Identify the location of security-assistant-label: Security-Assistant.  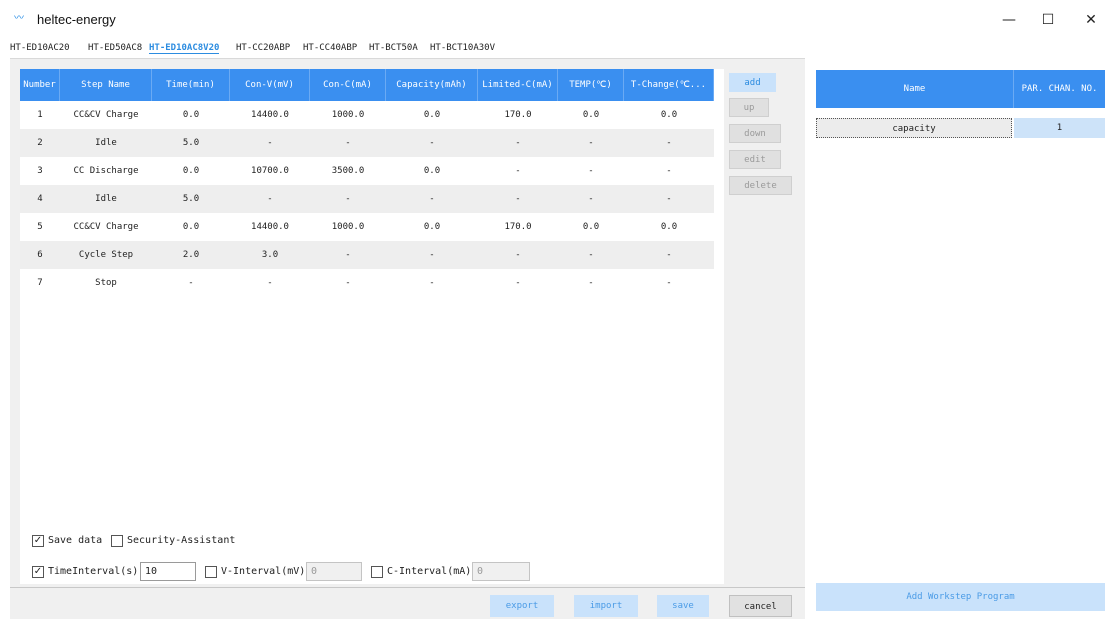
(181, 540).